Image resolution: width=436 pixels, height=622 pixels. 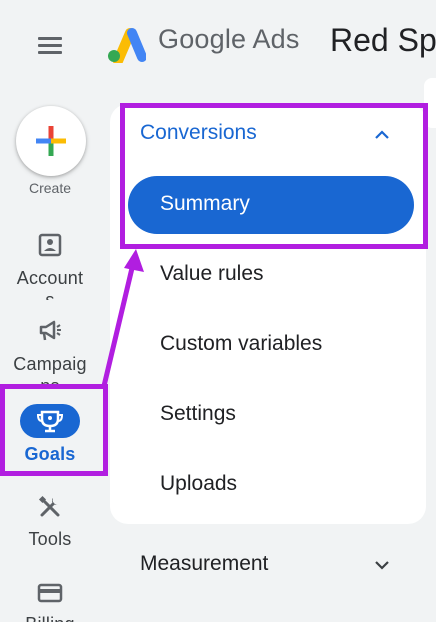 I want to click on create-button, so click(x=51, y=141).